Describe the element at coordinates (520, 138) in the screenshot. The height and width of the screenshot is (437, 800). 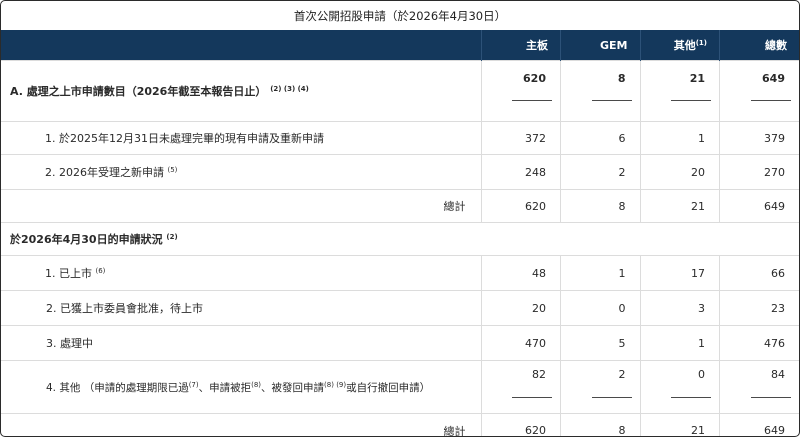
I see `cell-main-board: 372` at that location.